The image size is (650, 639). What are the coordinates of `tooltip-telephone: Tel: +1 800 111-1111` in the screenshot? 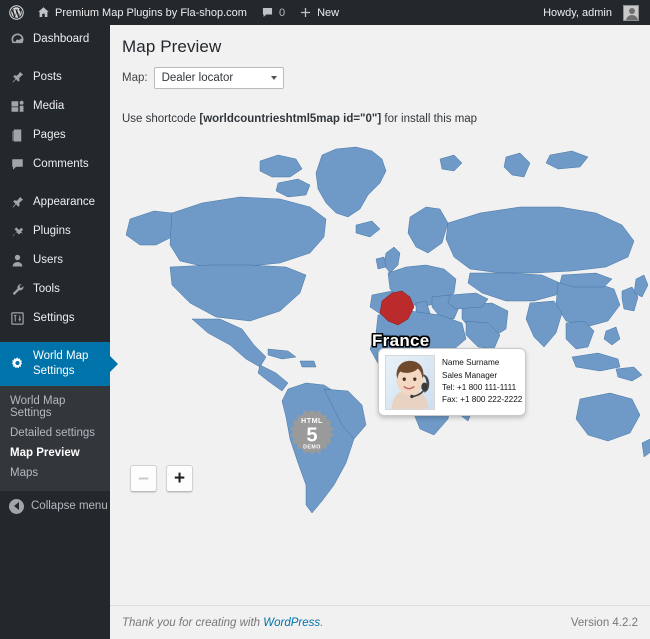 It's located at (479, 387).